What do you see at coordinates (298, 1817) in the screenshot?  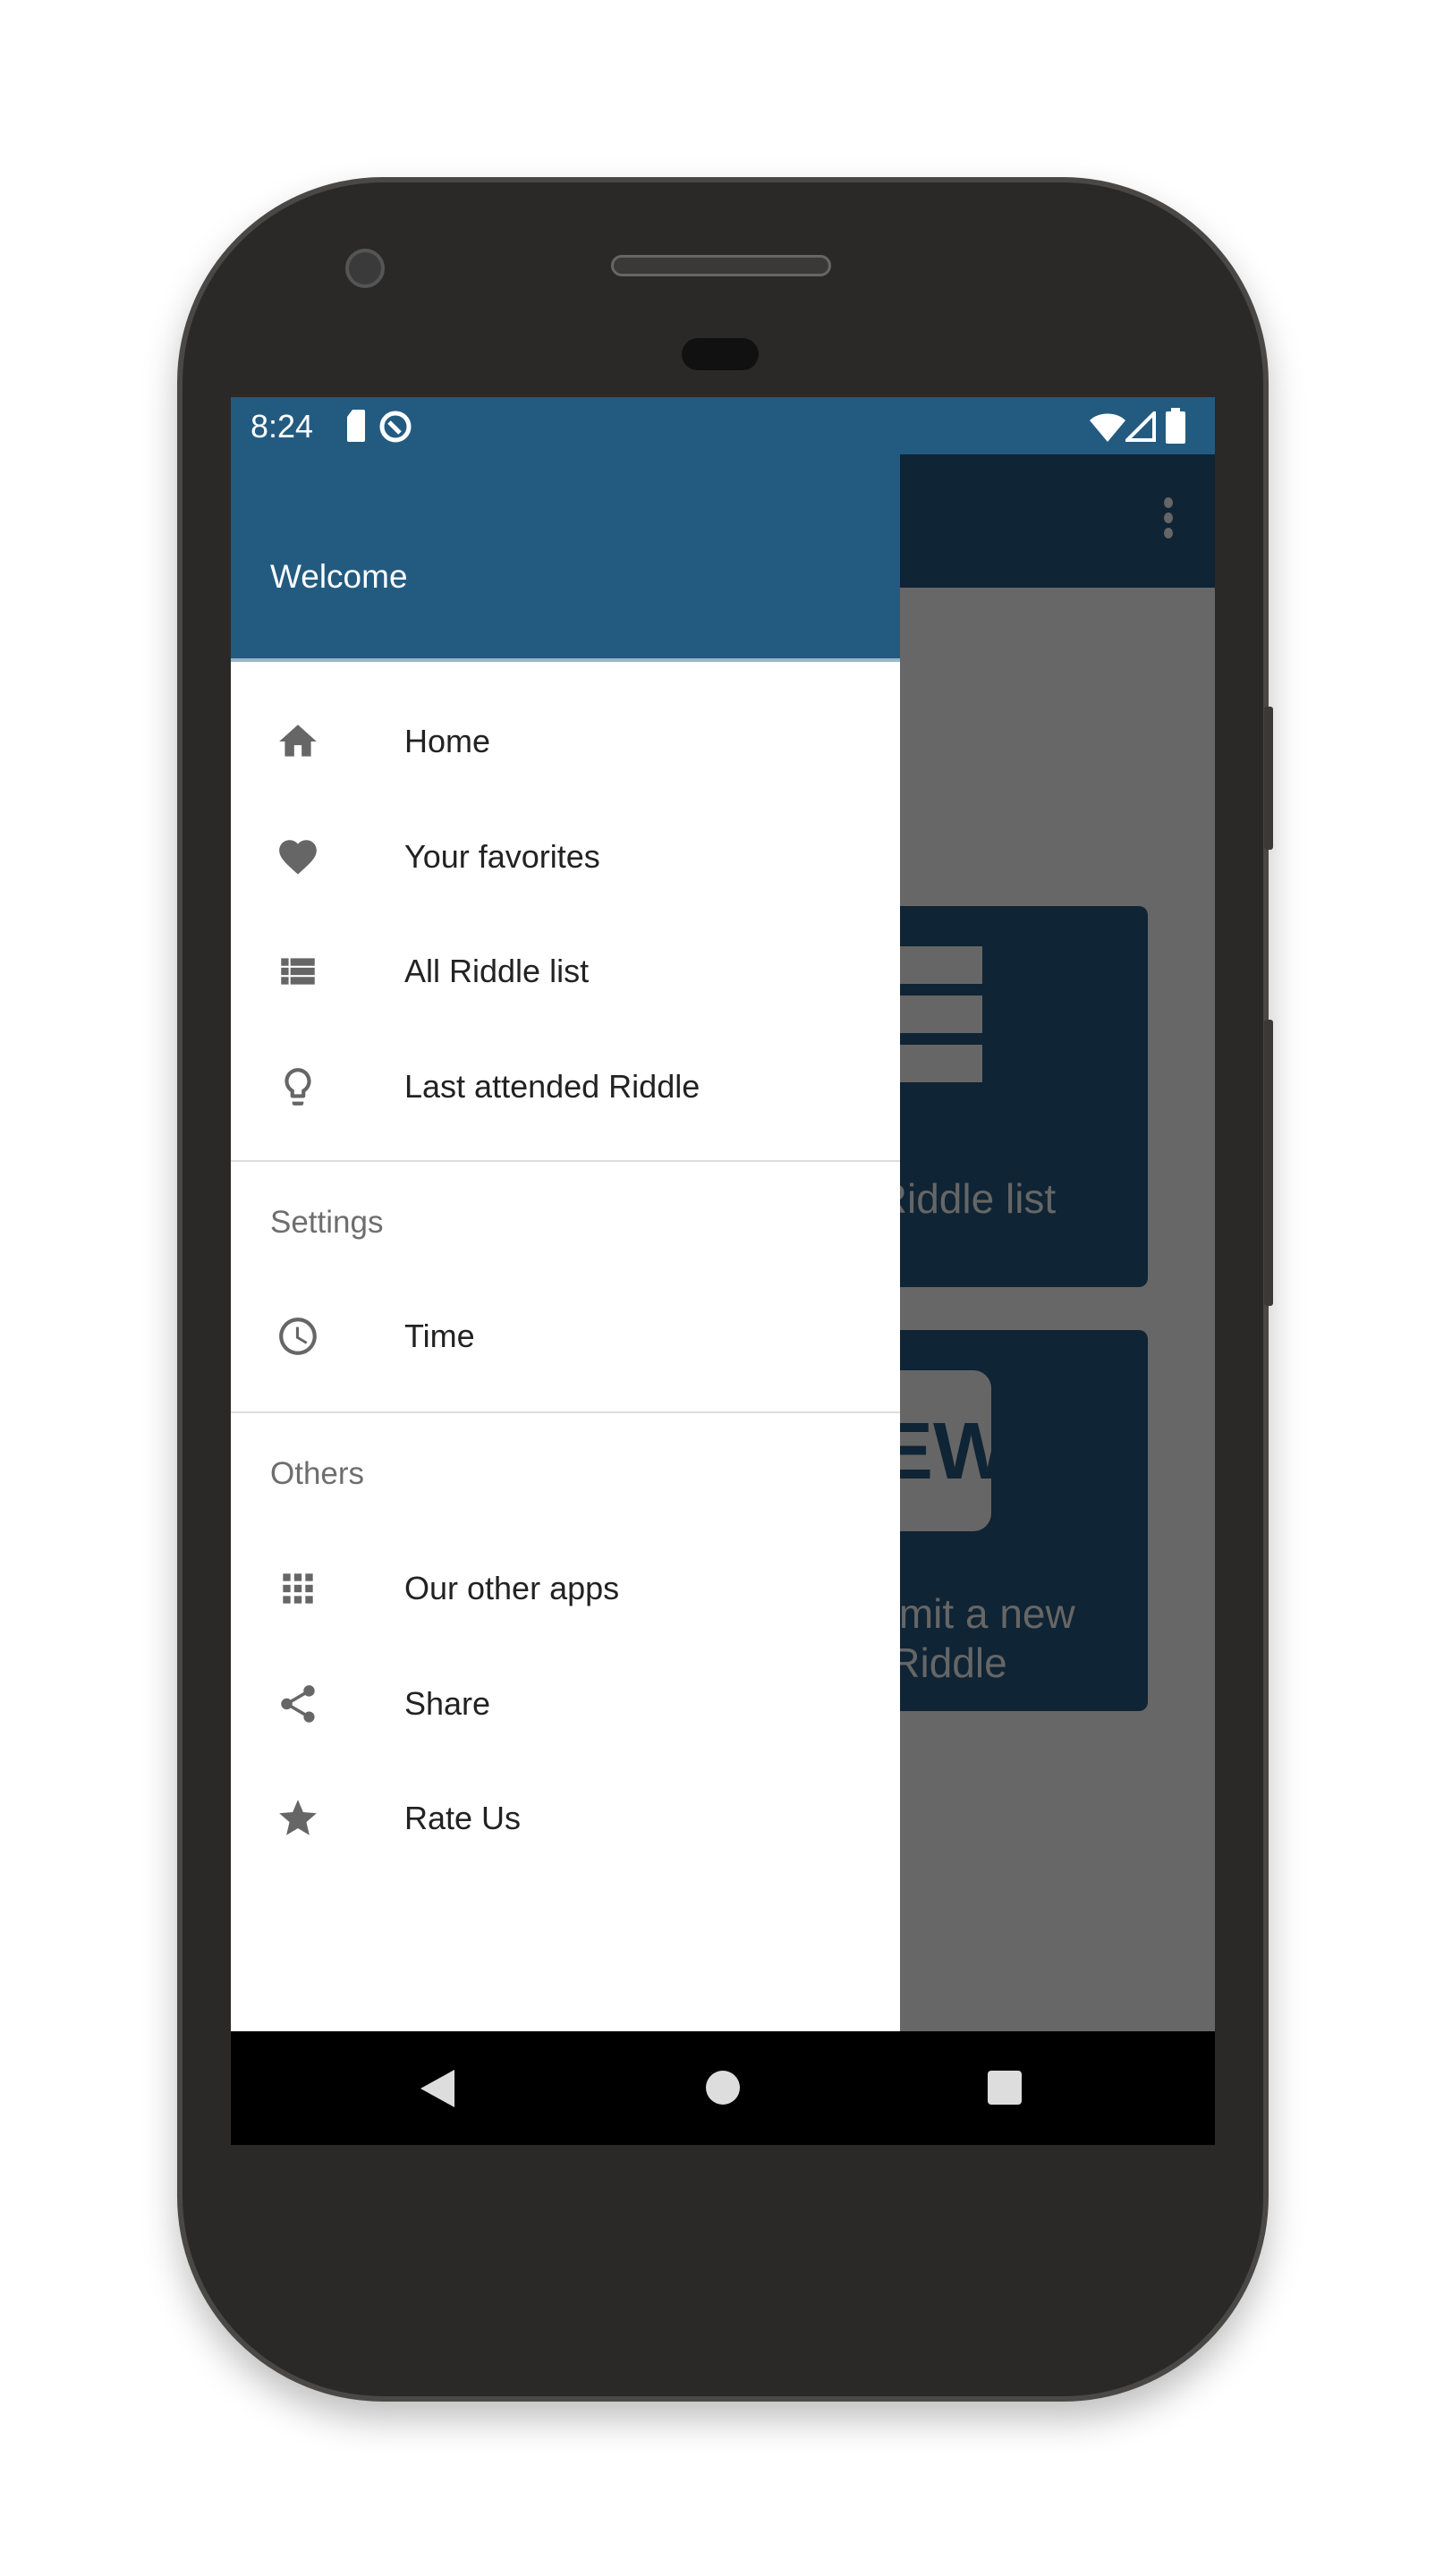 I see `star-icon` at bounding box center [298, 1817].